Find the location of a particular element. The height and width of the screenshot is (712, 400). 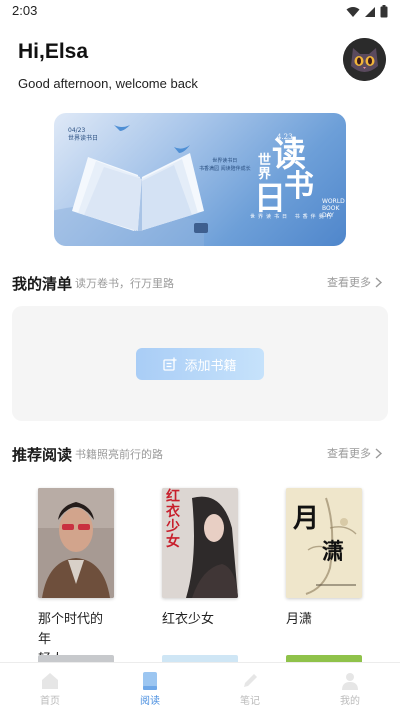

tab-read: 阅读 is located at coordinates (150, 687).